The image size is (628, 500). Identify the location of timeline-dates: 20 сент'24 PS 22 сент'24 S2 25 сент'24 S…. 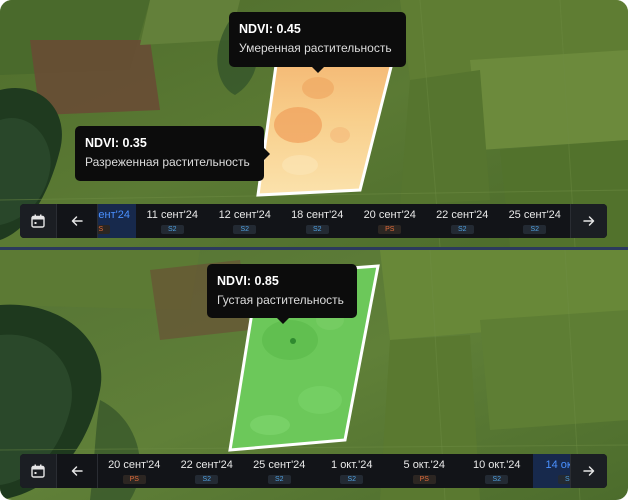
(334, 471).